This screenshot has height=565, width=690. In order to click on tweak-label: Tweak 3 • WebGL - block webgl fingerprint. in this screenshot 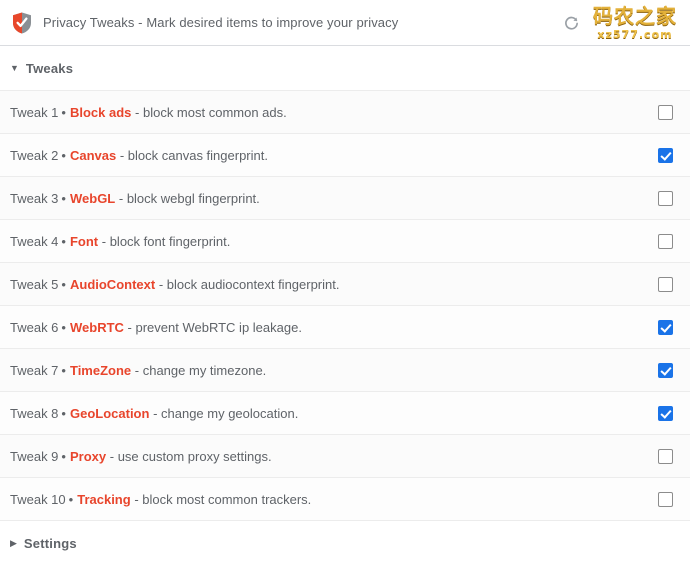, I will do `click(135, 198)`.